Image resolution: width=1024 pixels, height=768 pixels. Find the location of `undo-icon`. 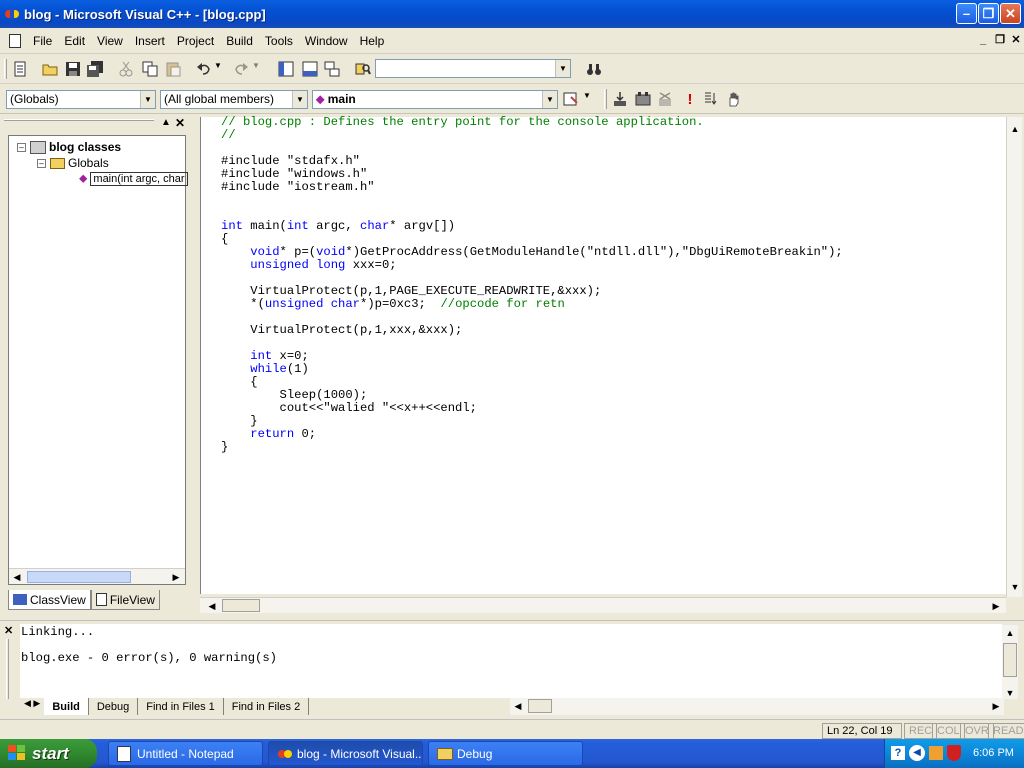

undo-icon is located at coordinates (204, 69).